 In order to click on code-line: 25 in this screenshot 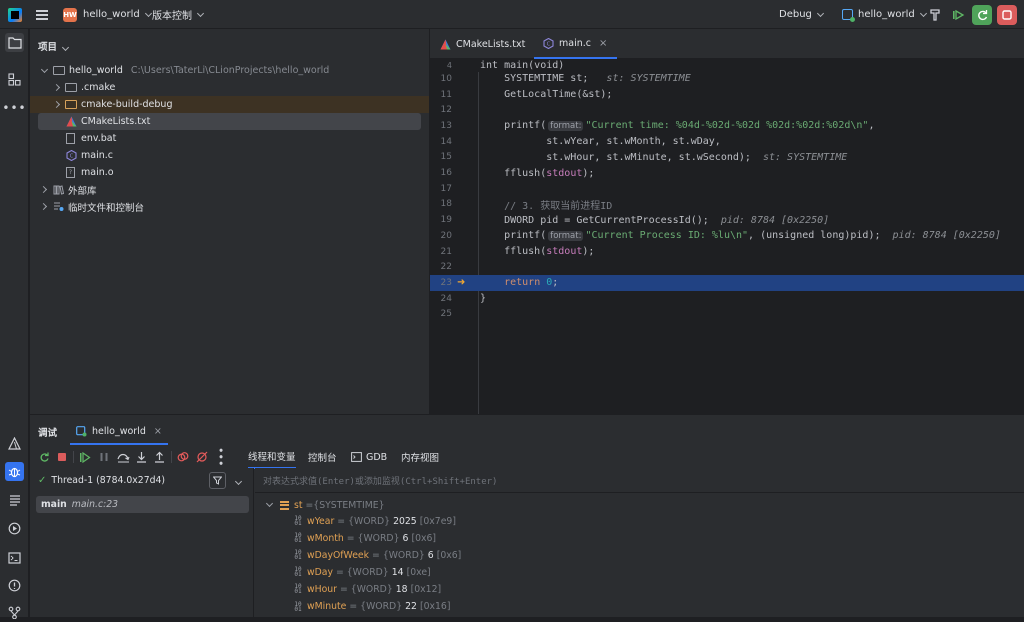, I will do `click(727, 315)`.